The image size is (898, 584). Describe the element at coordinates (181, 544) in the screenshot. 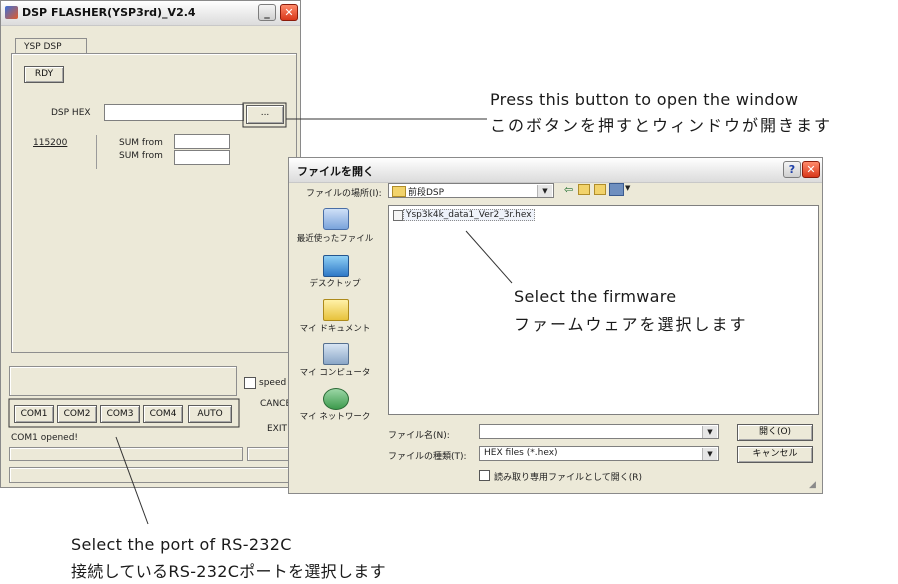

I see `annotation-port-en: Select the port of RS-232C` at that location.